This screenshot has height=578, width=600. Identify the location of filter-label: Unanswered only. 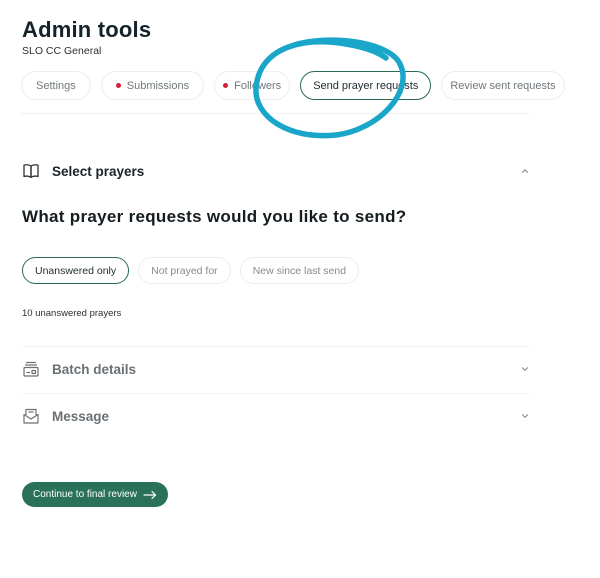
(76, 270).